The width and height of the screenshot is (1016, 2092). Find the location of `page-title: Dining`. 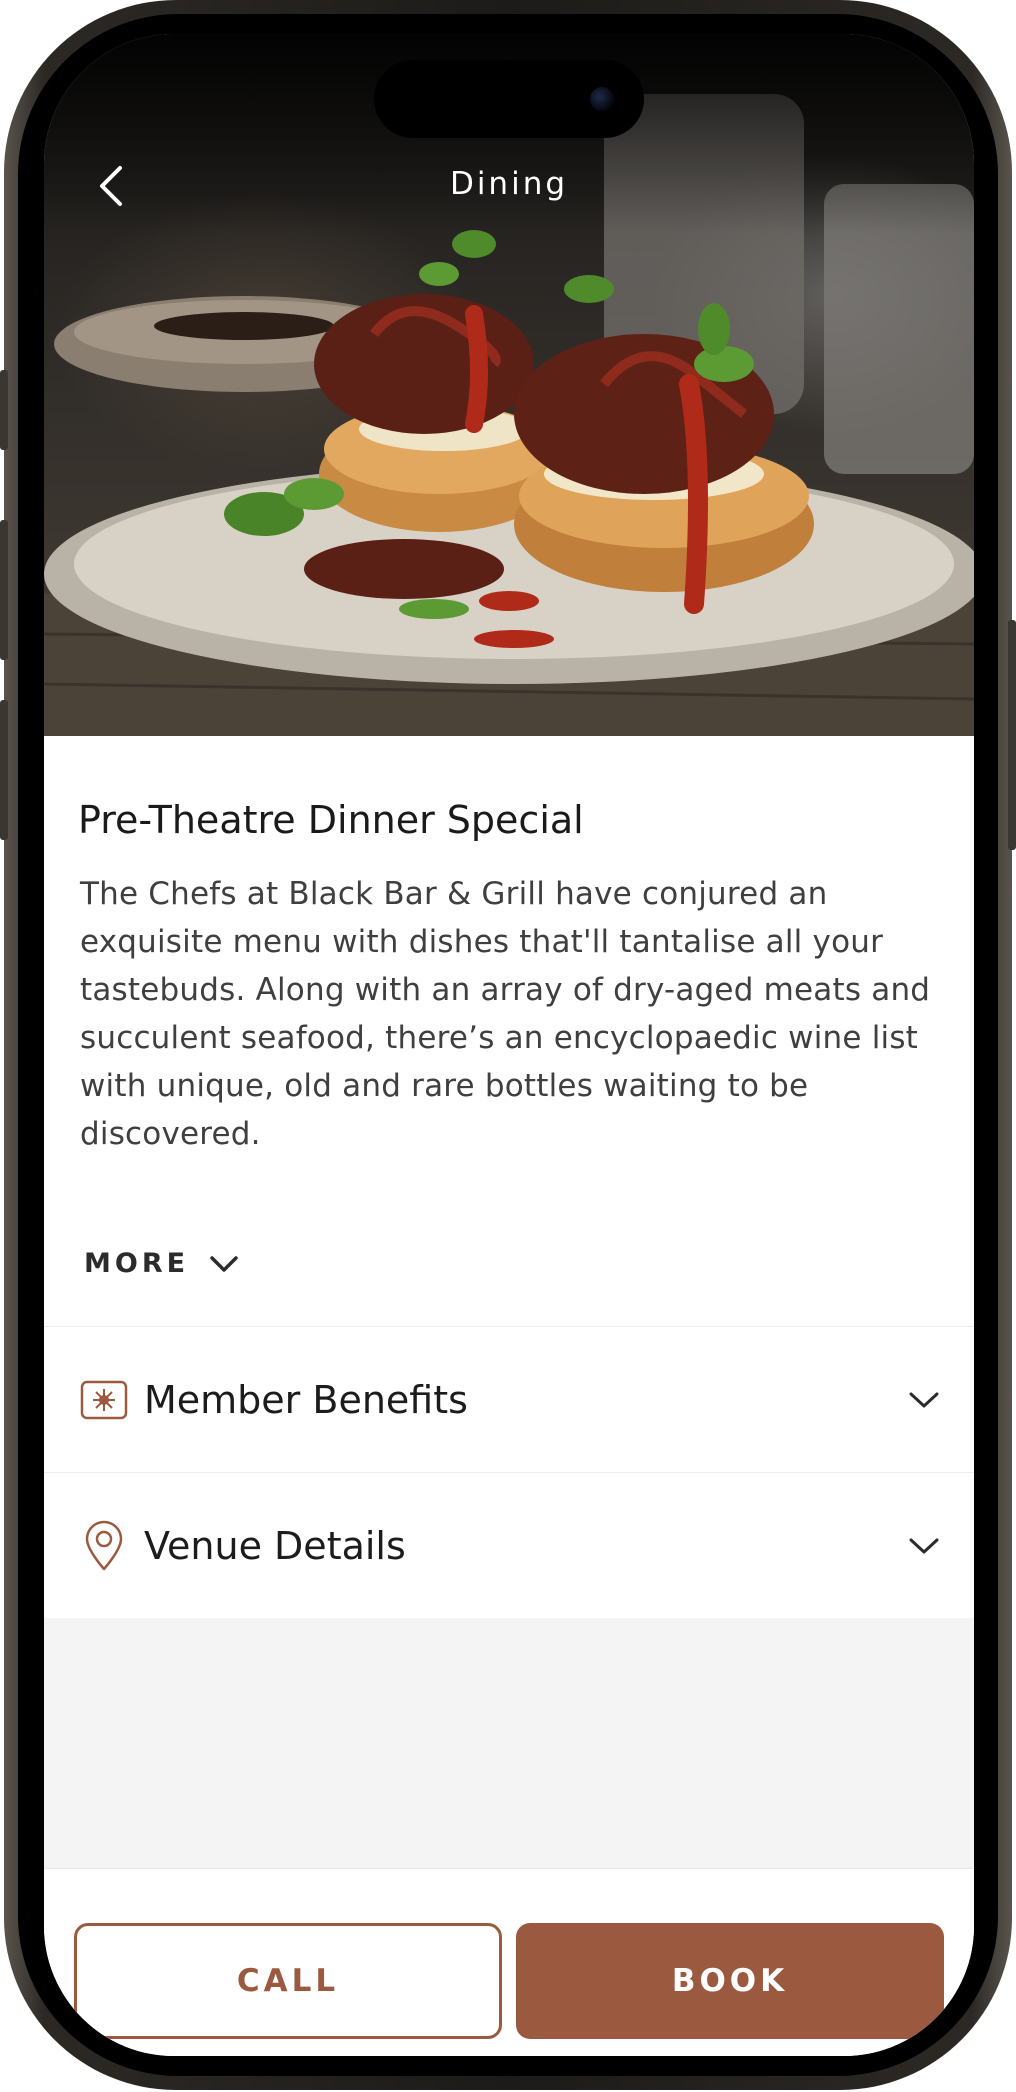

page-title: Dining is located at coordinates (509, 184).